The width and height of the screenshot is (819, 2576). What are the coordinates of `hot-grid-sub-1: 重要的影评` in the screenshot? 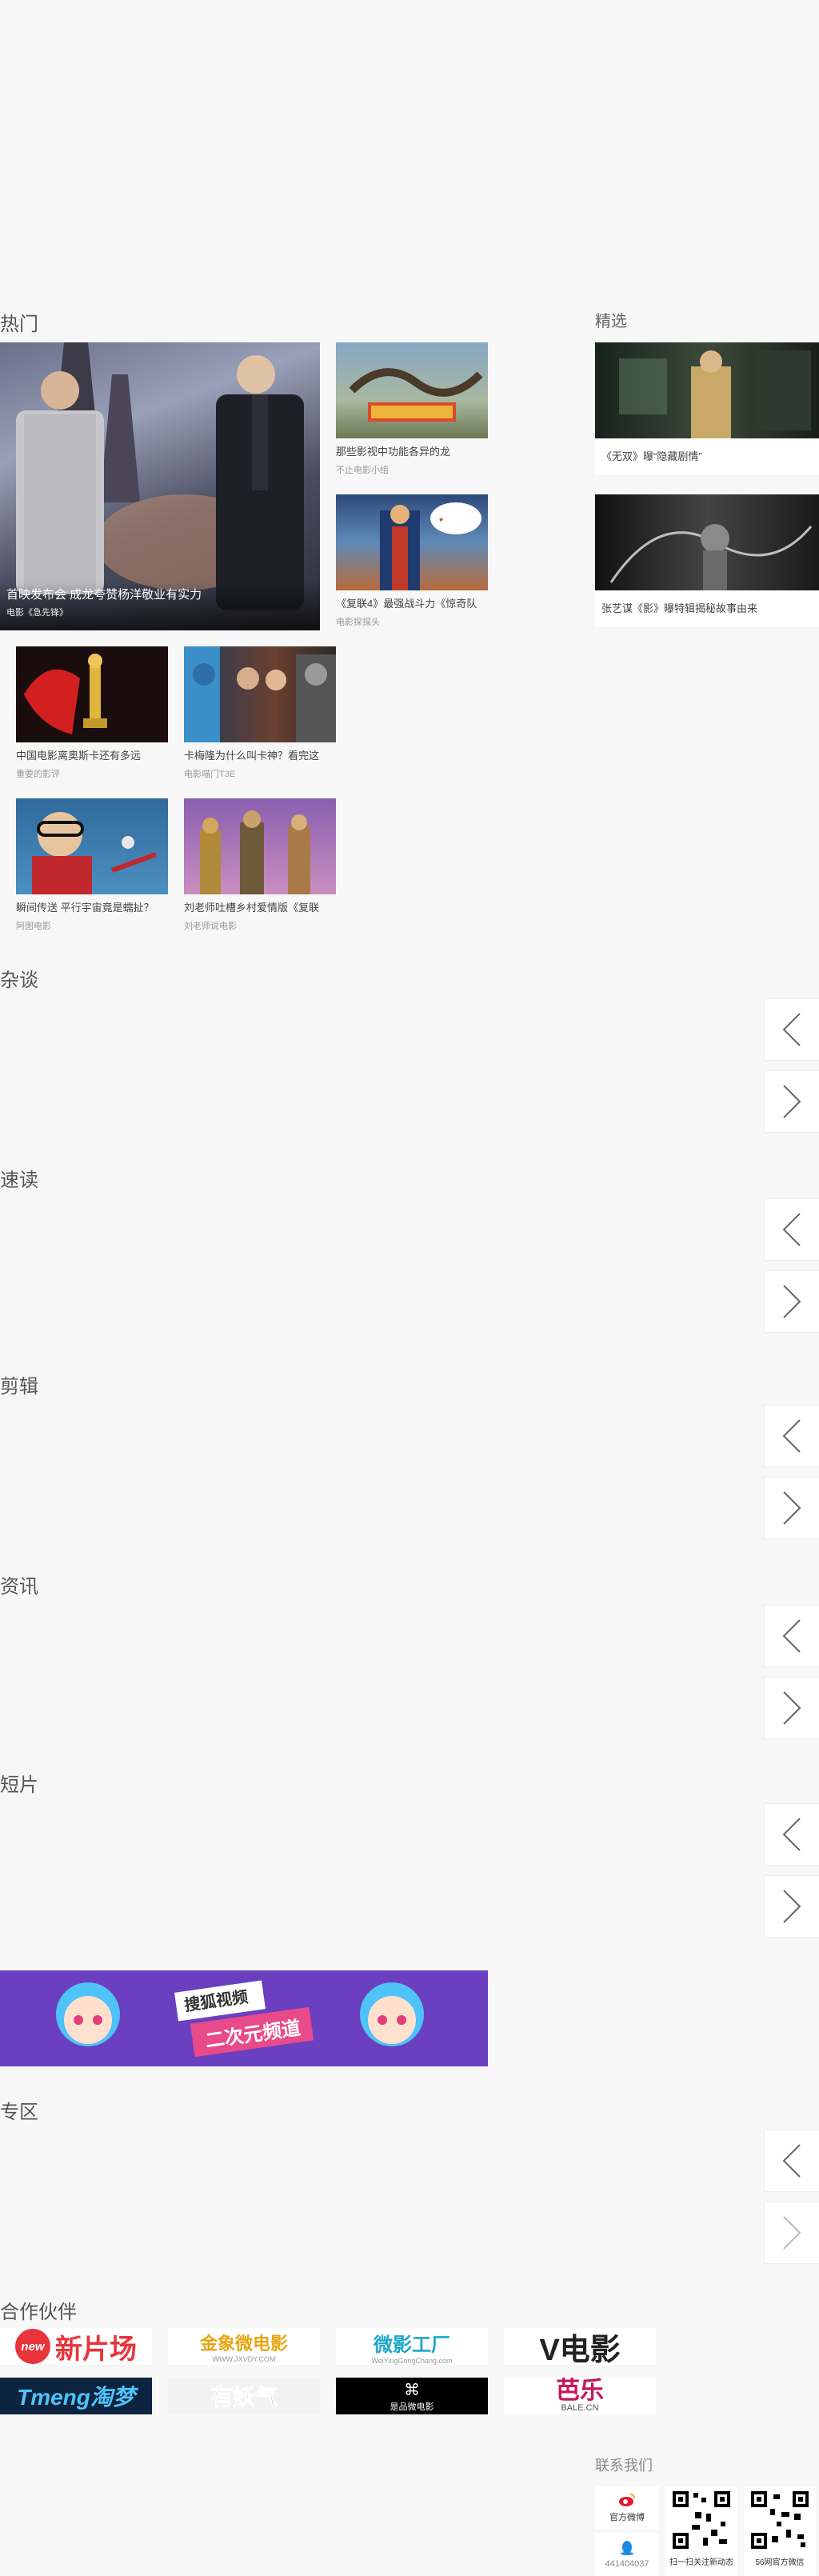 It's located at (92, 774).